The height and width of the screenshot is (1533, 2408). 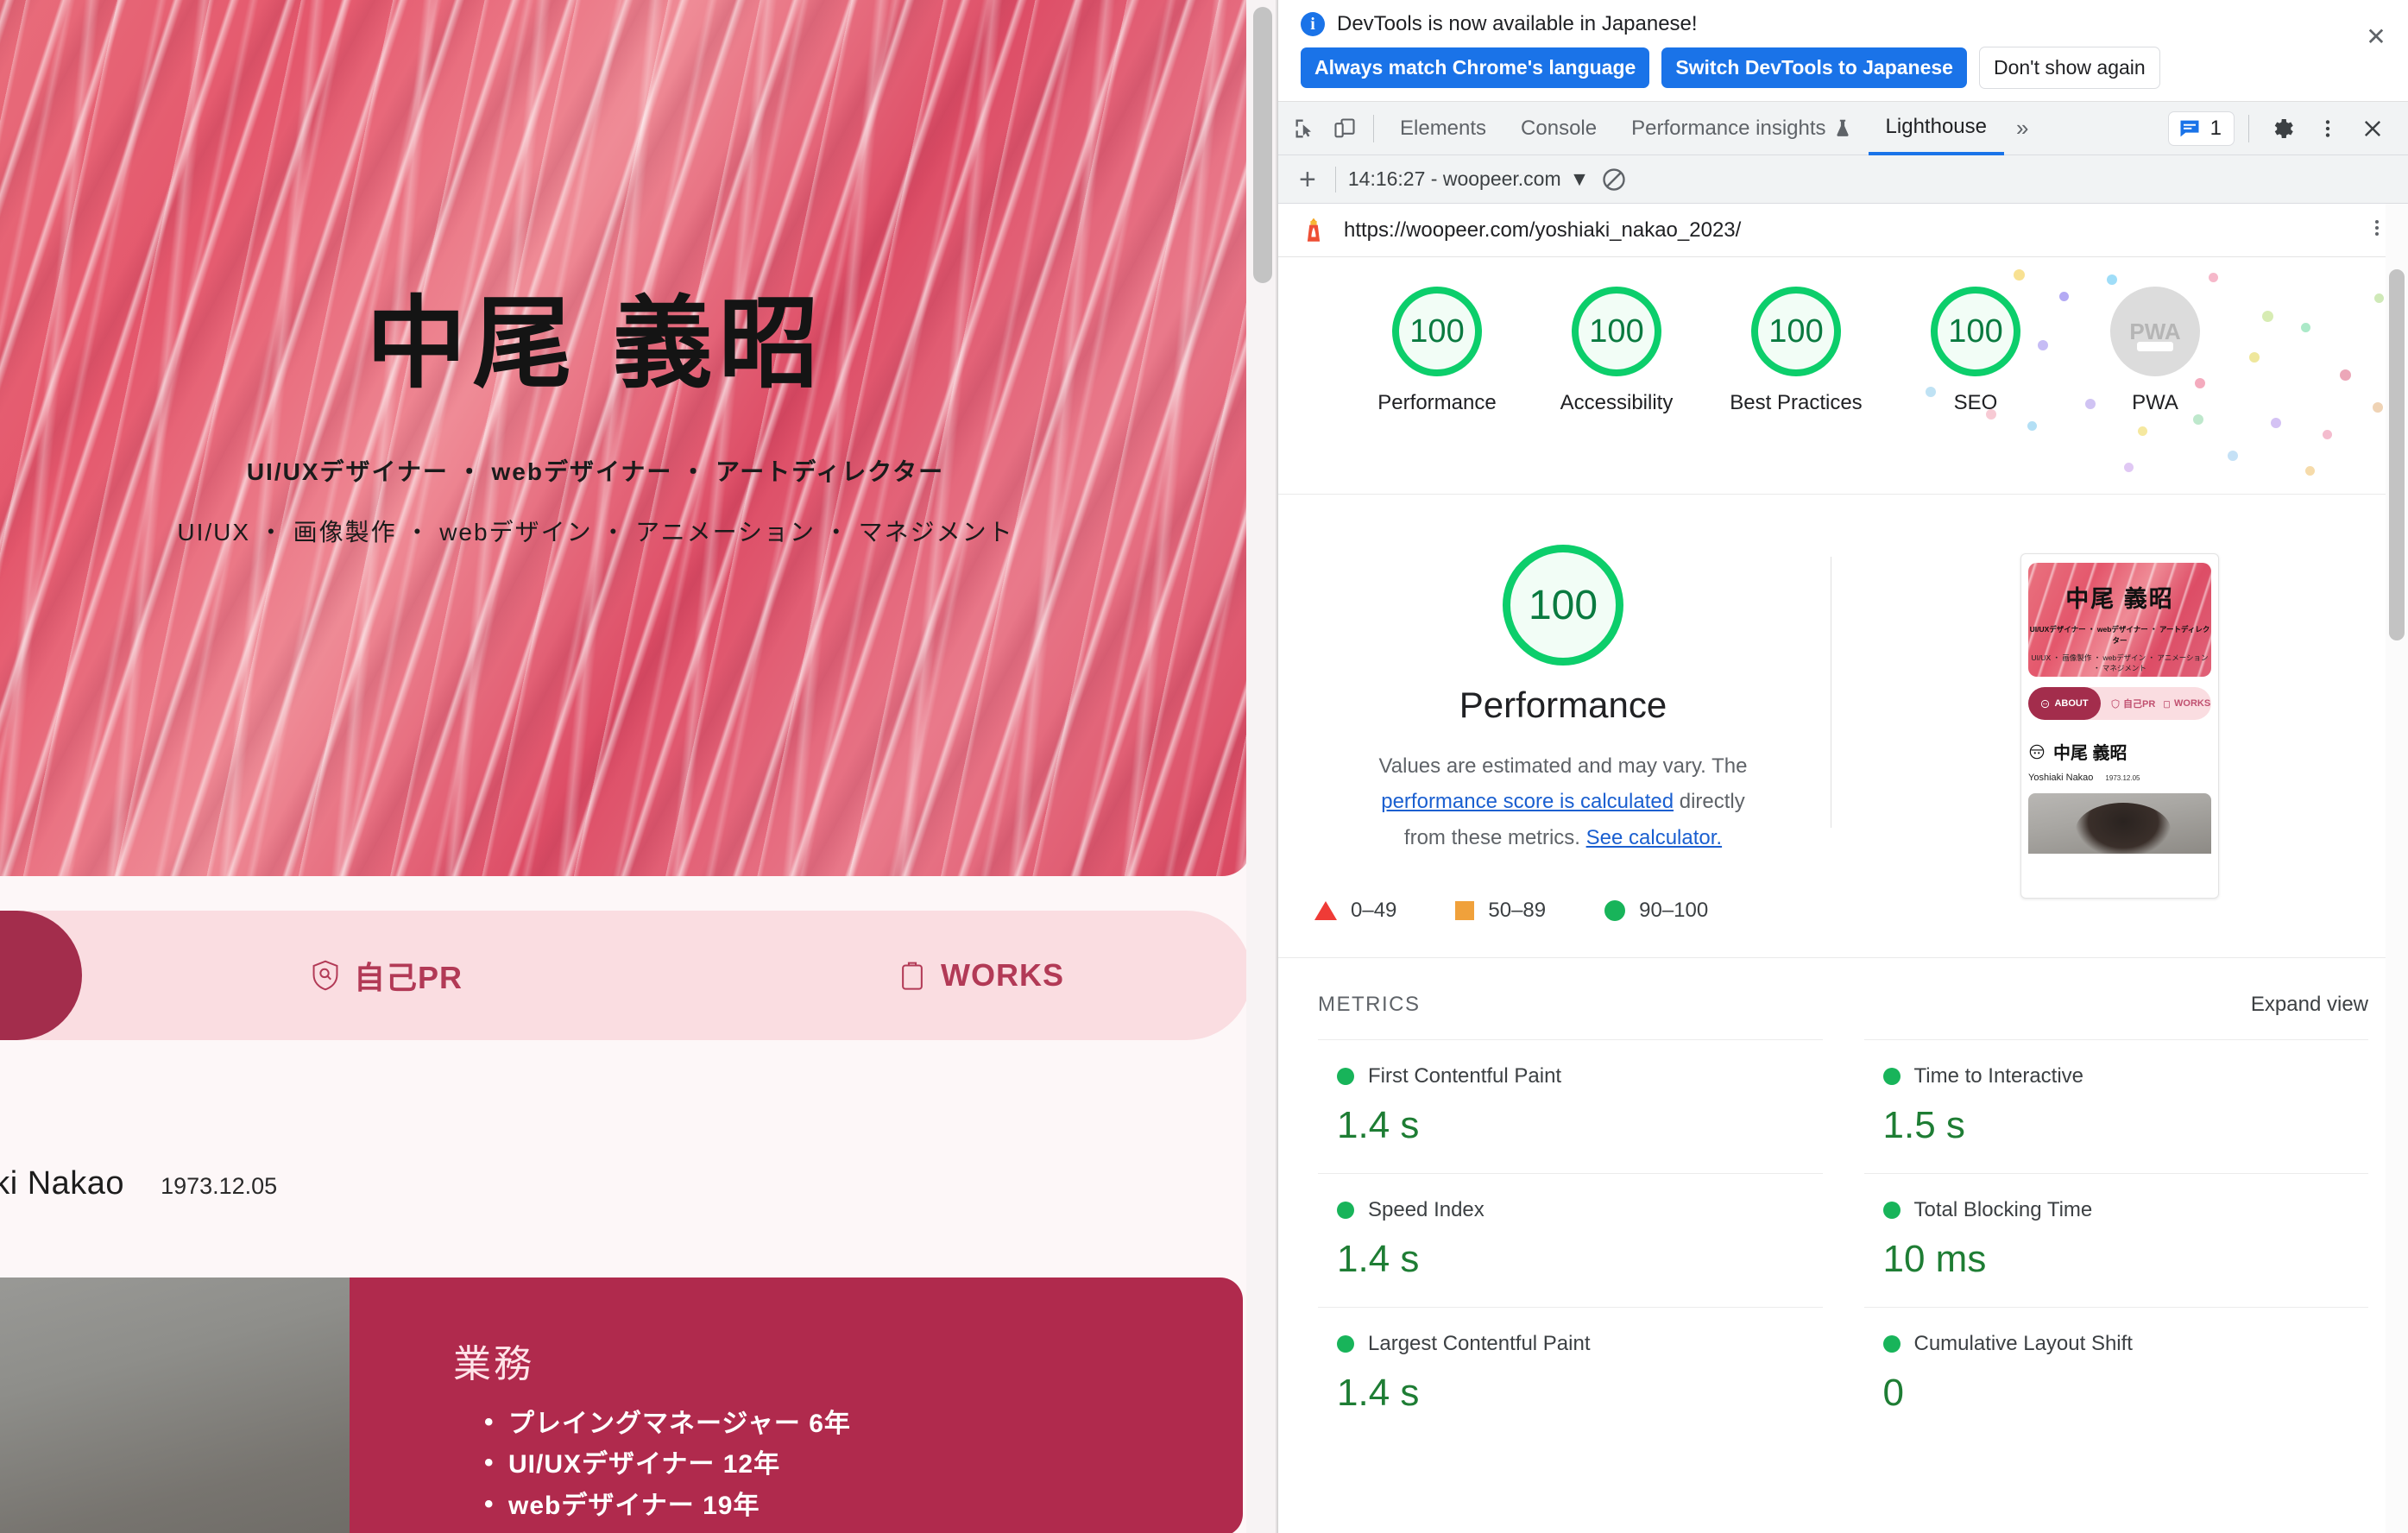 I want to click on tab-lighthouse-label: Lighthouse, so click(x=1936, y=126).